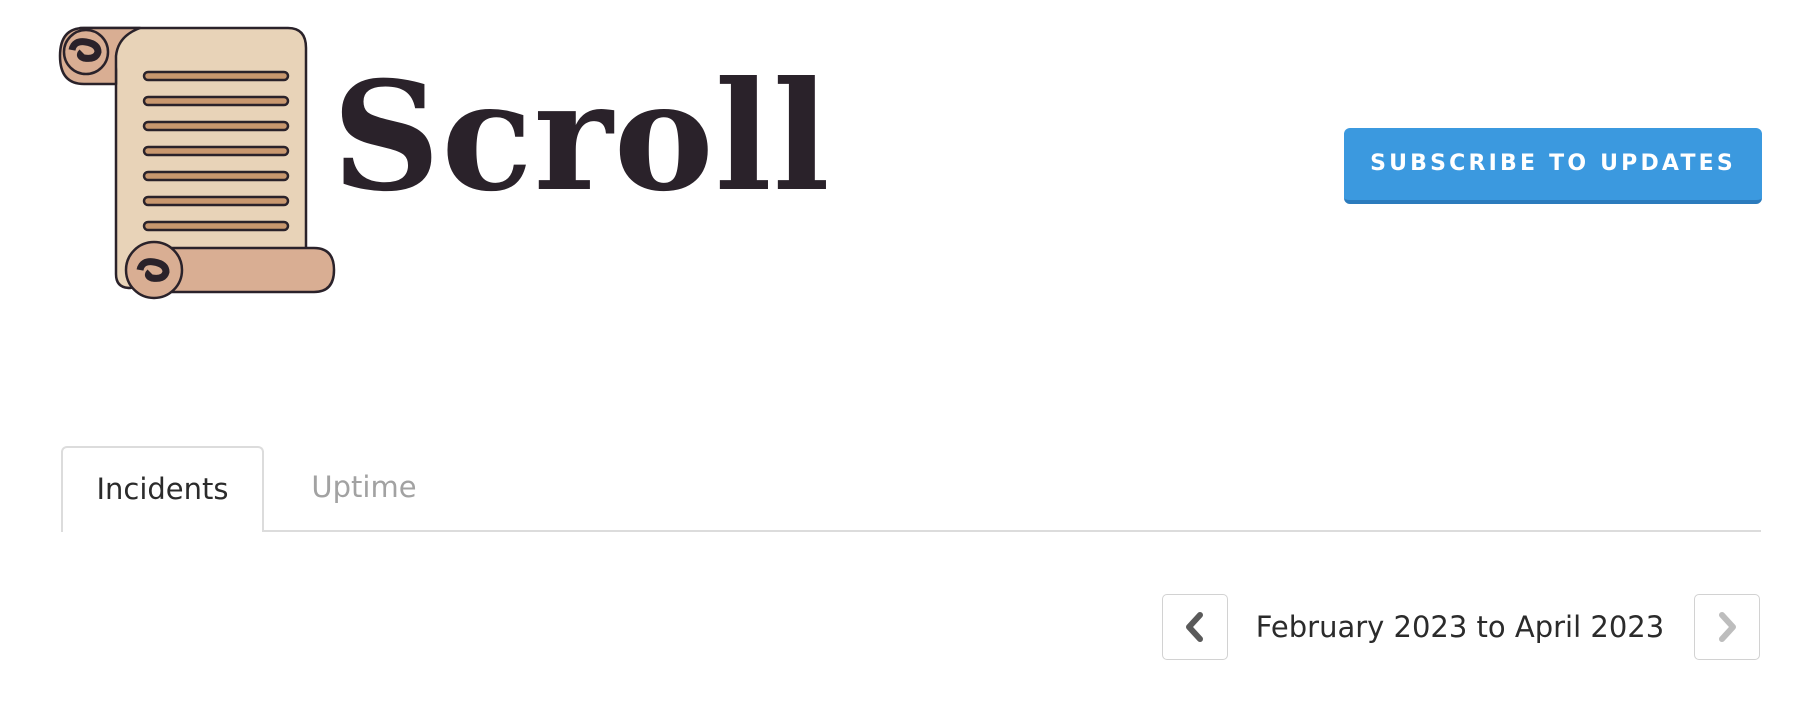 The height and width of the screenshot is (710, 1796). What do you see at coordinates (1460, 627) in the screenshot?
I see `date-range-label: February 2023 to April 2023` at bounding box center [1460, 627].